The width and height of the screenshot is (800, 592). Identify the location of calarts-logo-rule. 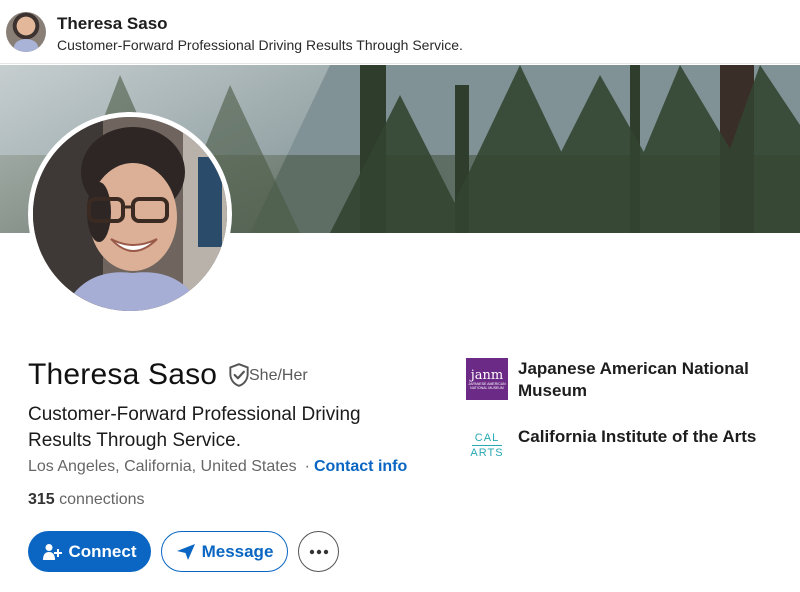
(487, 445).